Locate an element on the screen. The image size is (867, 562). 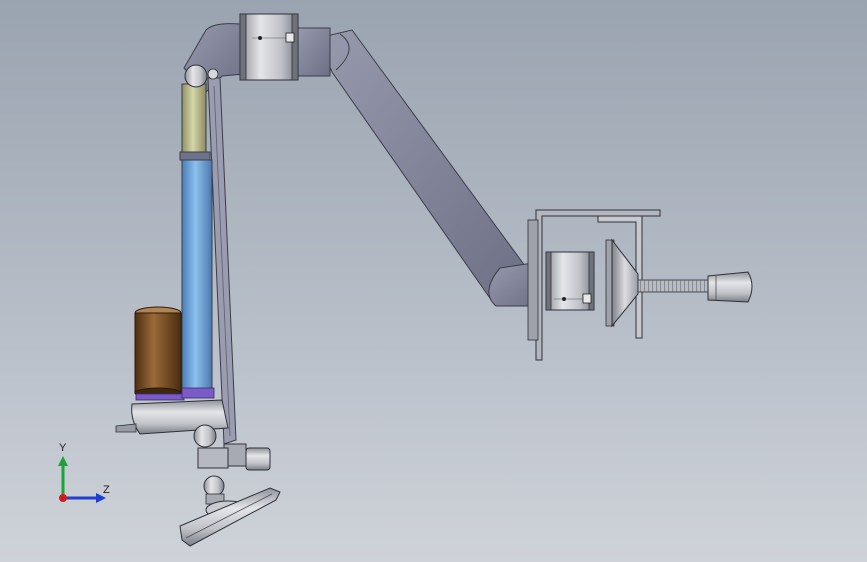
z-axis-label: Z is located at coordinates (106, 490).